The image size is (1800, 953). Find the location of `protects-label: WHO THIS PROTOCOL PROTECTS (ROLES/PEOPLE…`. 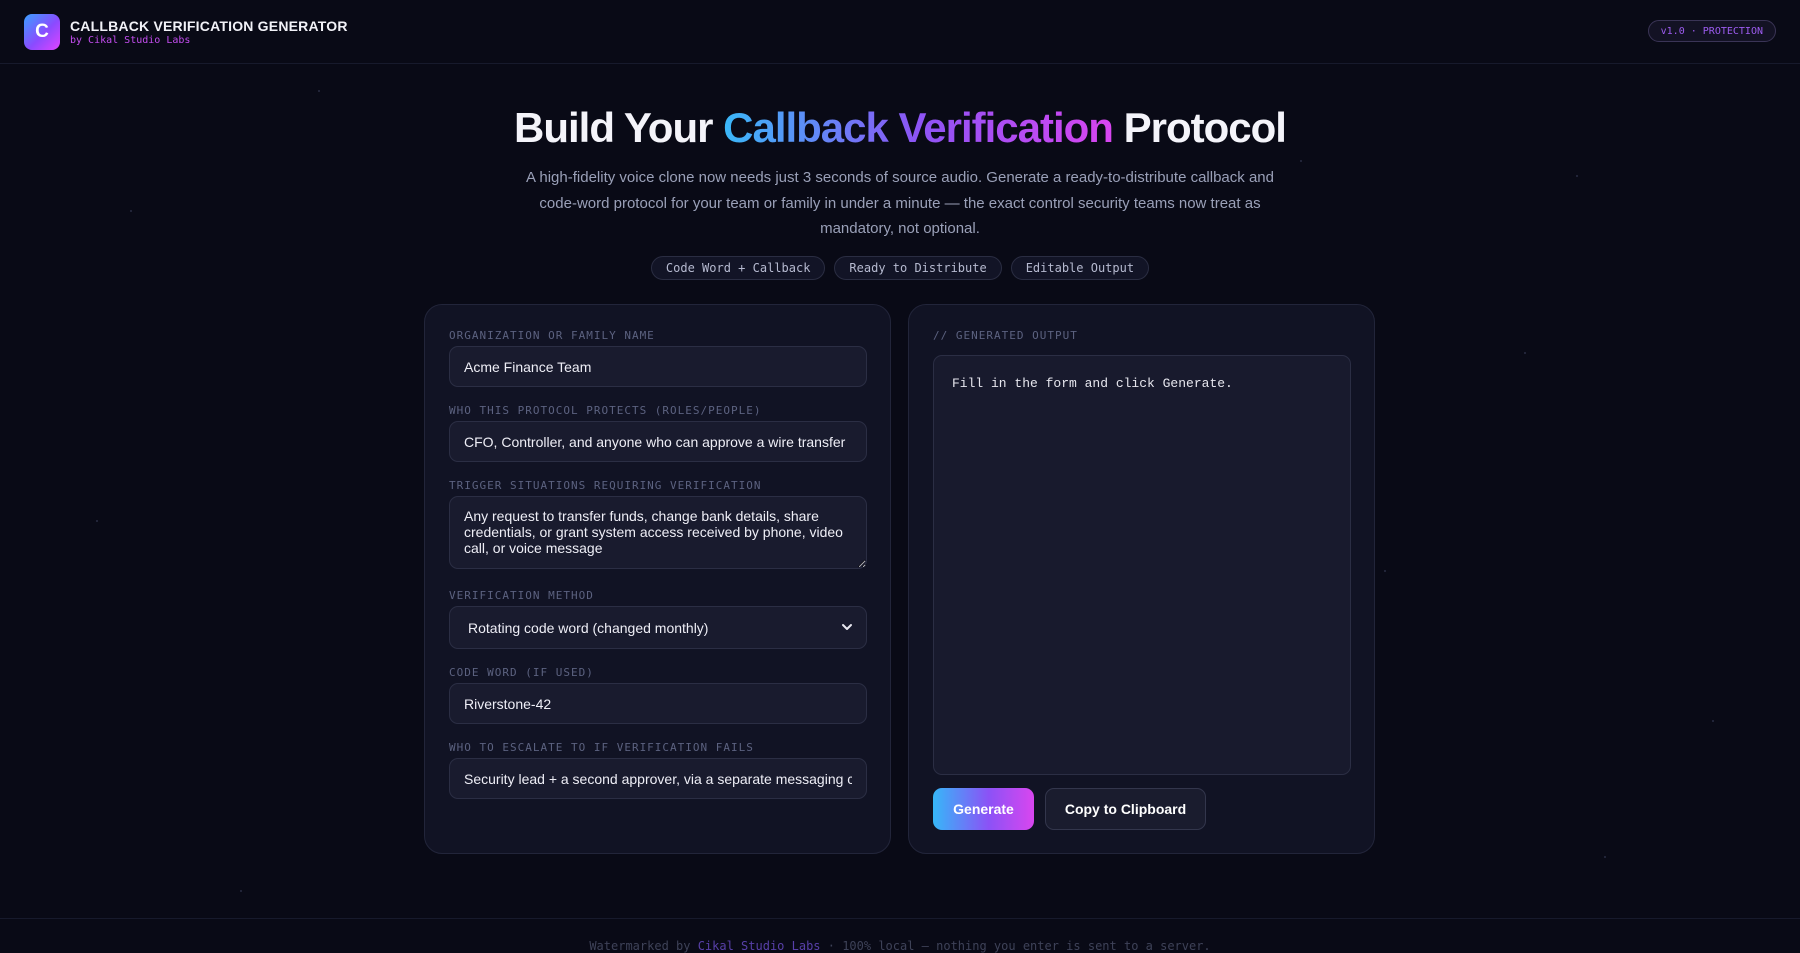

protects-label: WHO THIS PROTOCOL PROTECTS (ROLES/PEOPLE… is located at coordinates (605, 410).